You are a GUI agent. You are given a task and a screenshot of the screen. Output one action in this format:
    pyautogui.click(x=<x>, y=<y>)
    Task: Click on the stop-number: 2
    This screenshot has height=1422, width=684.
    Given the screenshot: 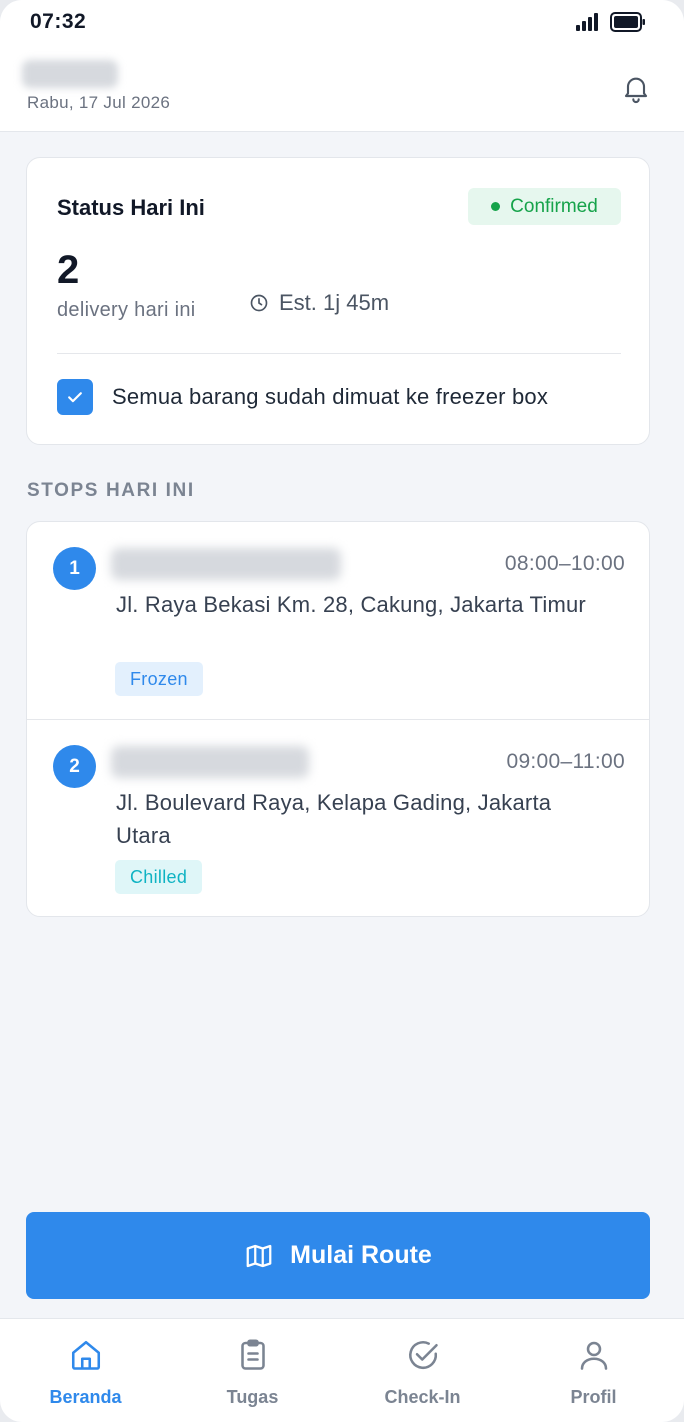 What is the action you would take?
    pyautogui.click(x=74, y=766)
    